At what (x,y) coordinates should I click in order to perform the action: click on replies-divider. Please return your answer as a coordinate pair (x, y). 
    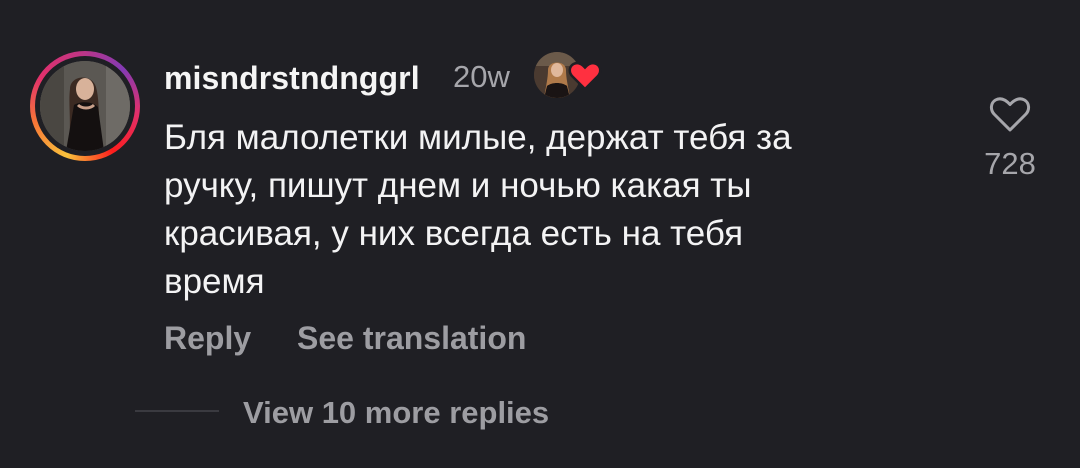
    Looking at the image, I should click on (177, 411).